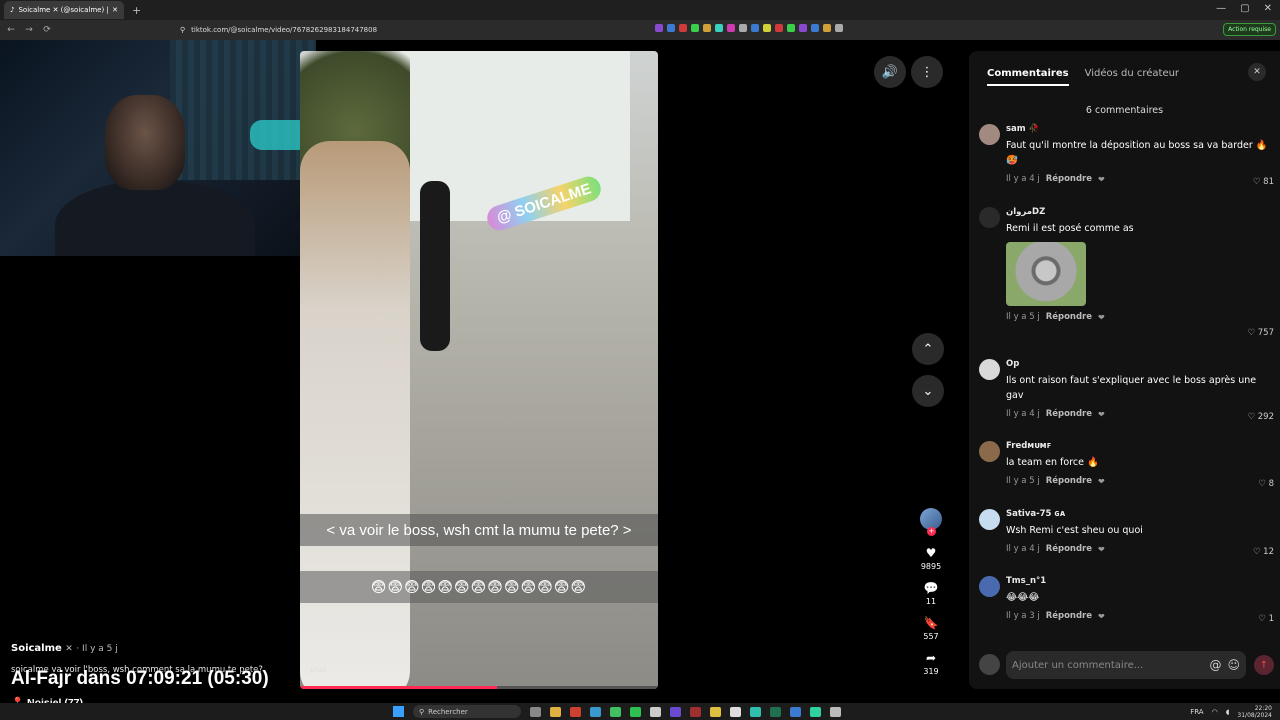 This screenshot has width=1280, height=720. I want to click on heart-icon: ♥, so click(931, 553).